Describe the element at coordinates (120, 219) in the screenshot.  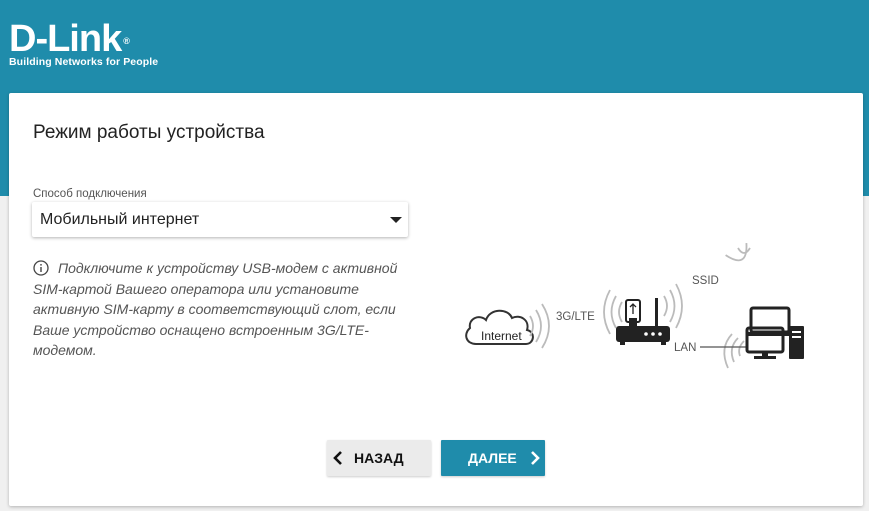
I see `connection-method-value: Мобильный интернет` at that location.